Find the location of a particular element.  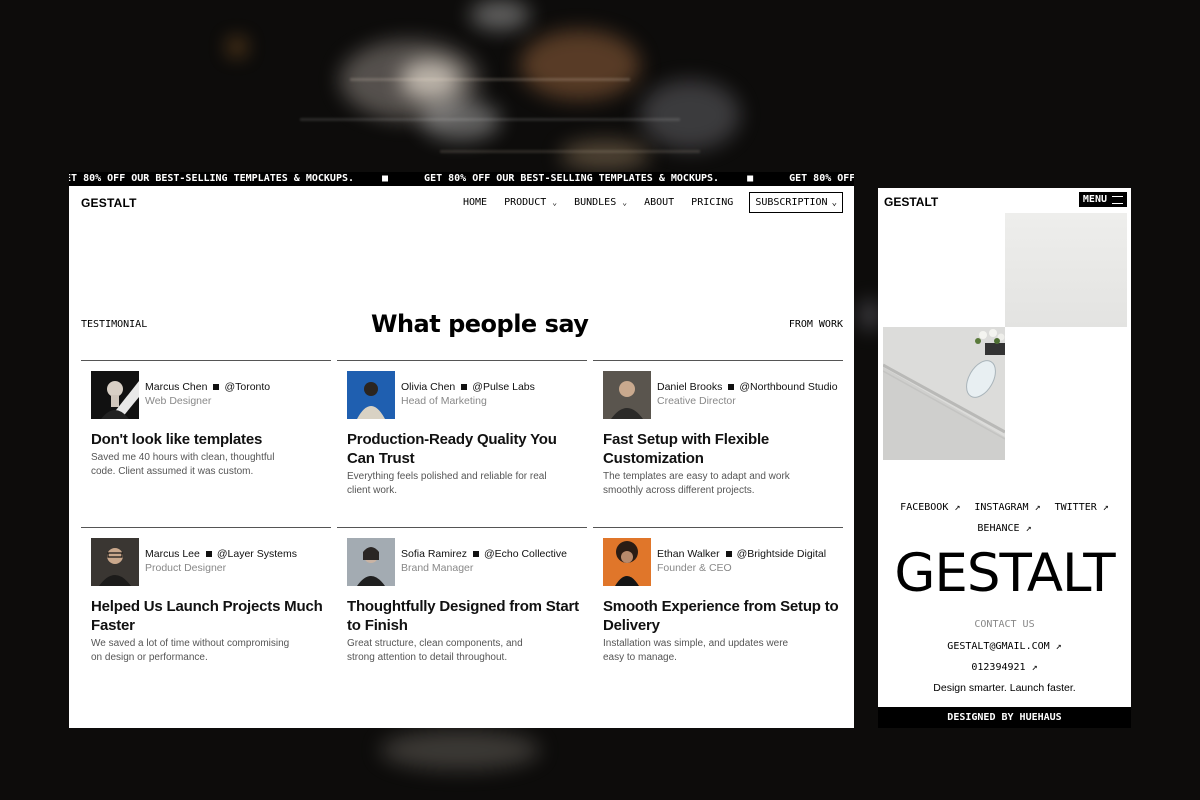

phone-link: 012394921 ↗ is located at coordinates (1004, 667).